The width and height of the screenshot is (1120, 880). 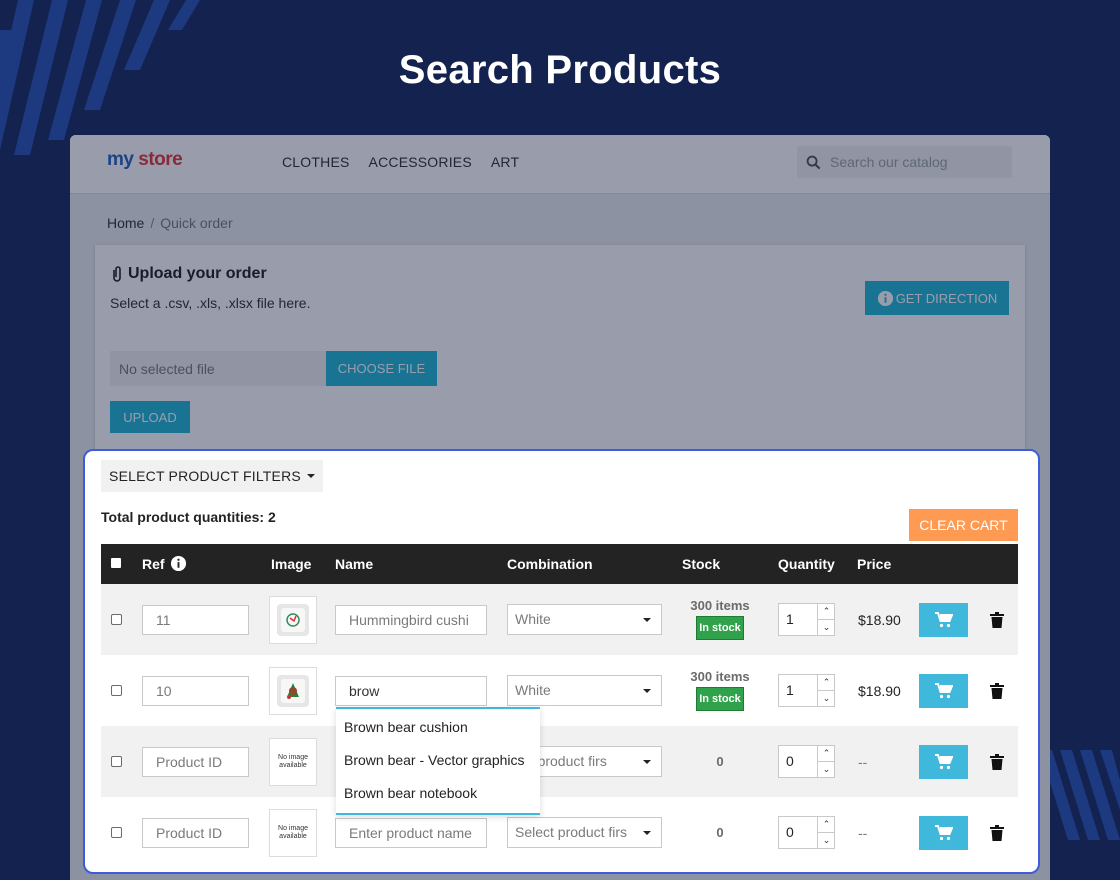 I want to click on product-name-input: Enter product name, so click(x=411, y=833).